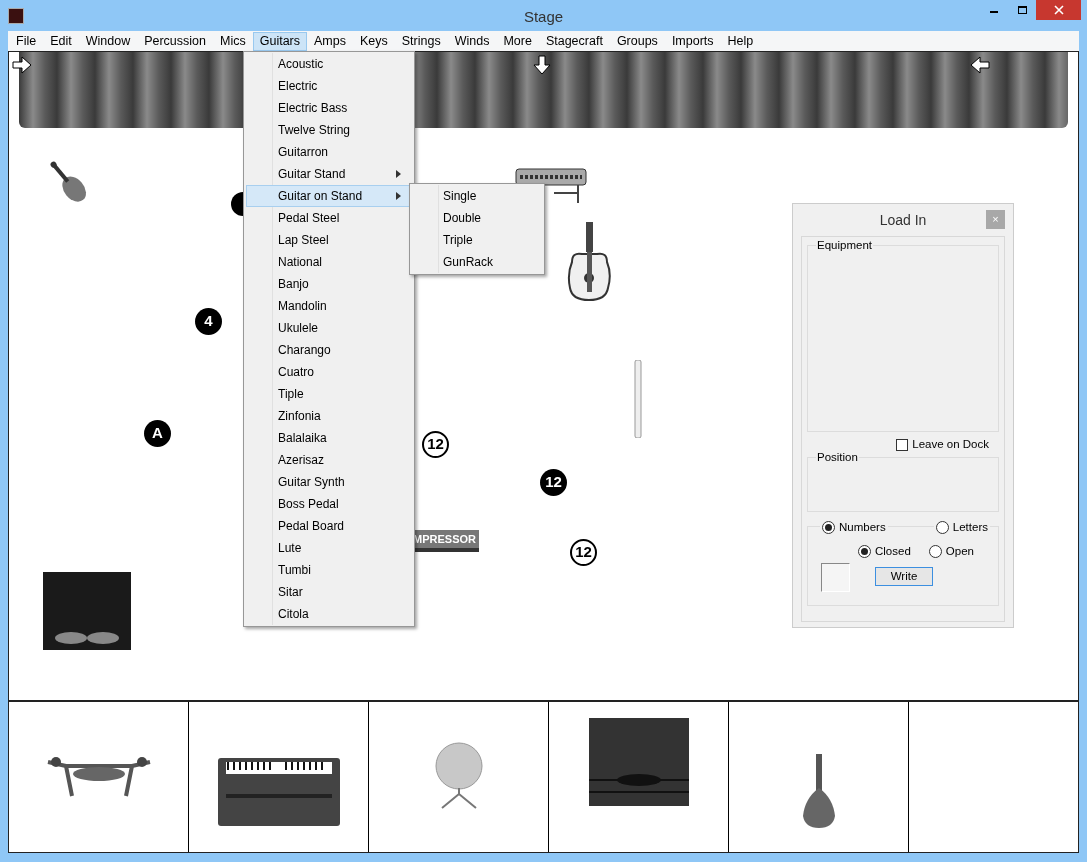 The width and height of the screenshot is (1087, 862). Describe the element at coordinates (329, 460) in the screenshot. I see `menu-option: Azerisaz` at that location.